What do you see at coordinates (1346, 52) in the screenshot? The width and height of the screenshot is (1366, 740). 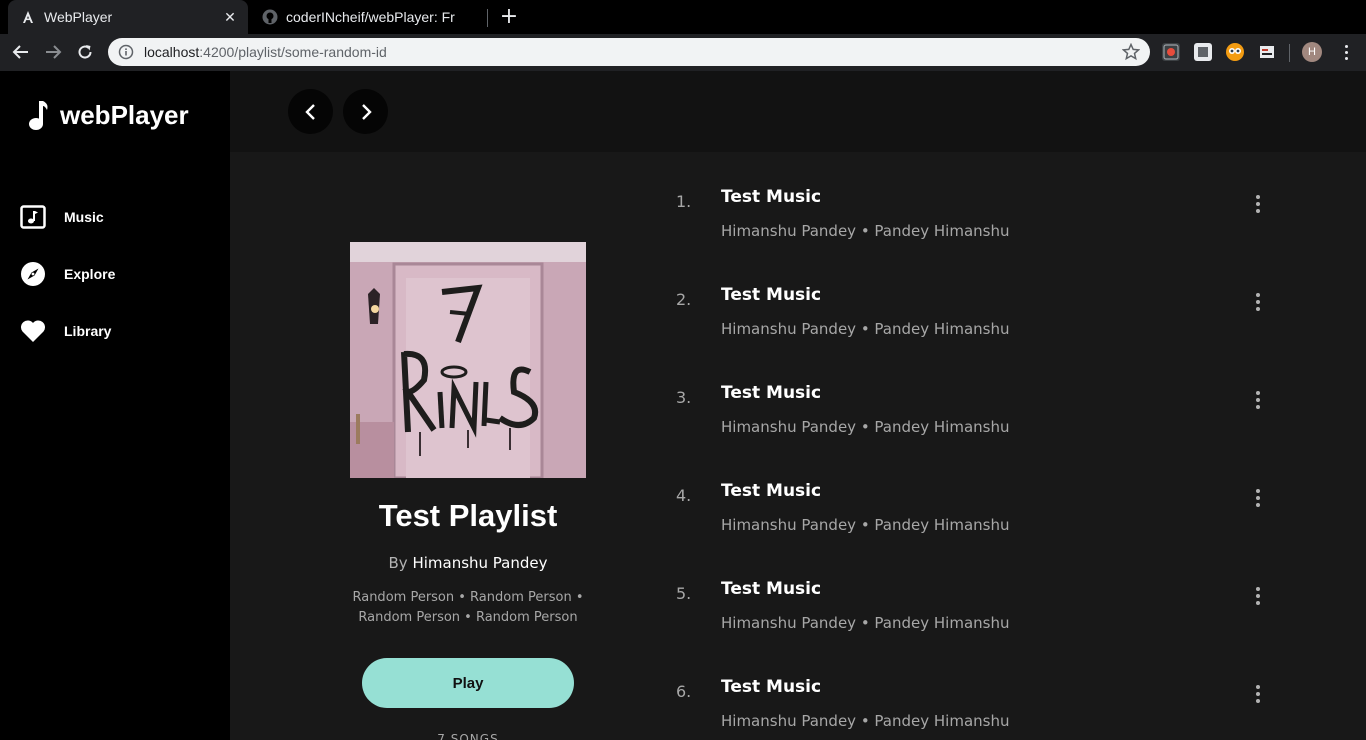 I see `browser-menu-icon` at bounding box center [1346, 52].